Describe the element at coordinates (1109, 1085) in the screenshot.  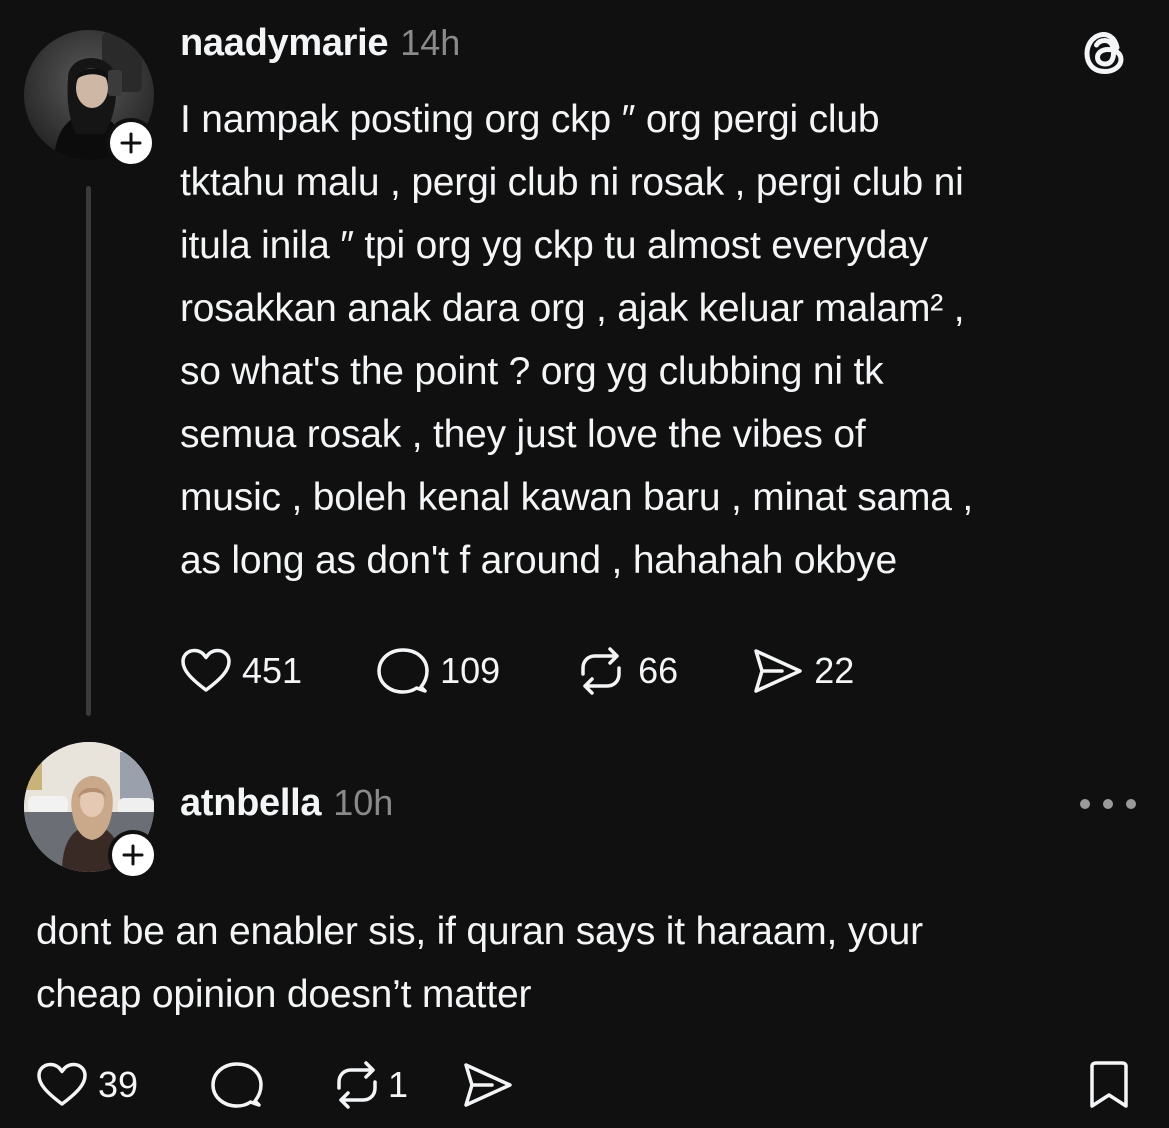
I see `bookmark-icon` at that location.